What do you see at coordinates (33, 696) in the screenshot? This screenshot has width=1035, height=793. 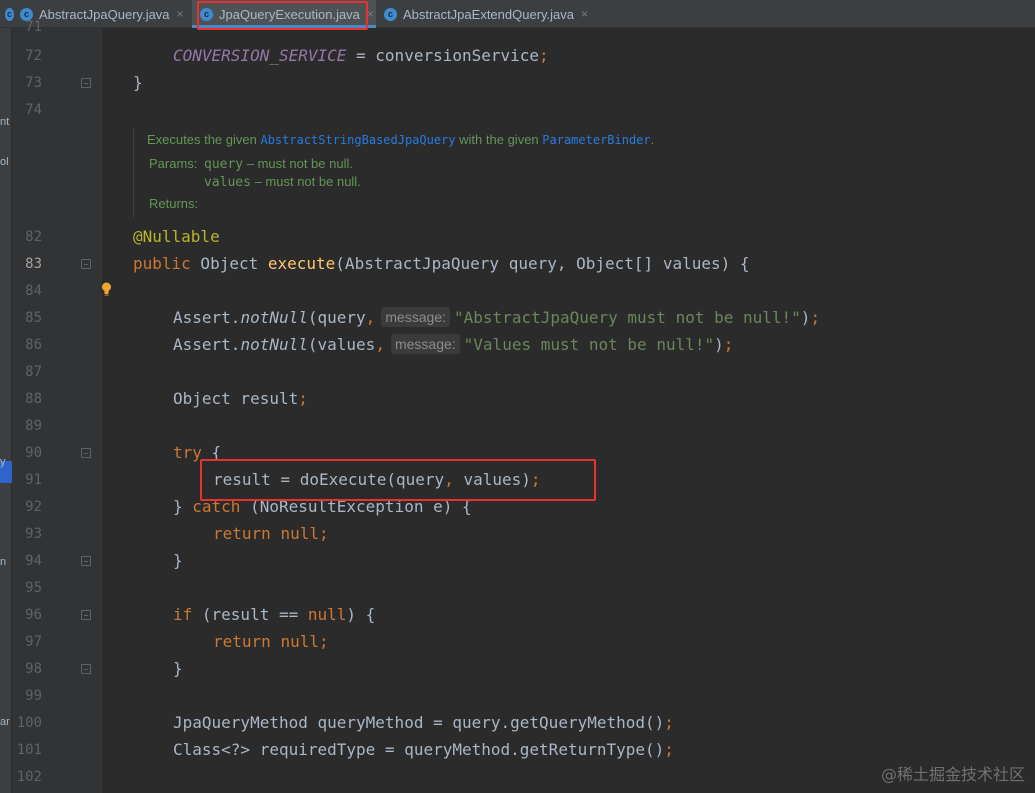 I see `line-number: 99` at bounding box center [33, 696].